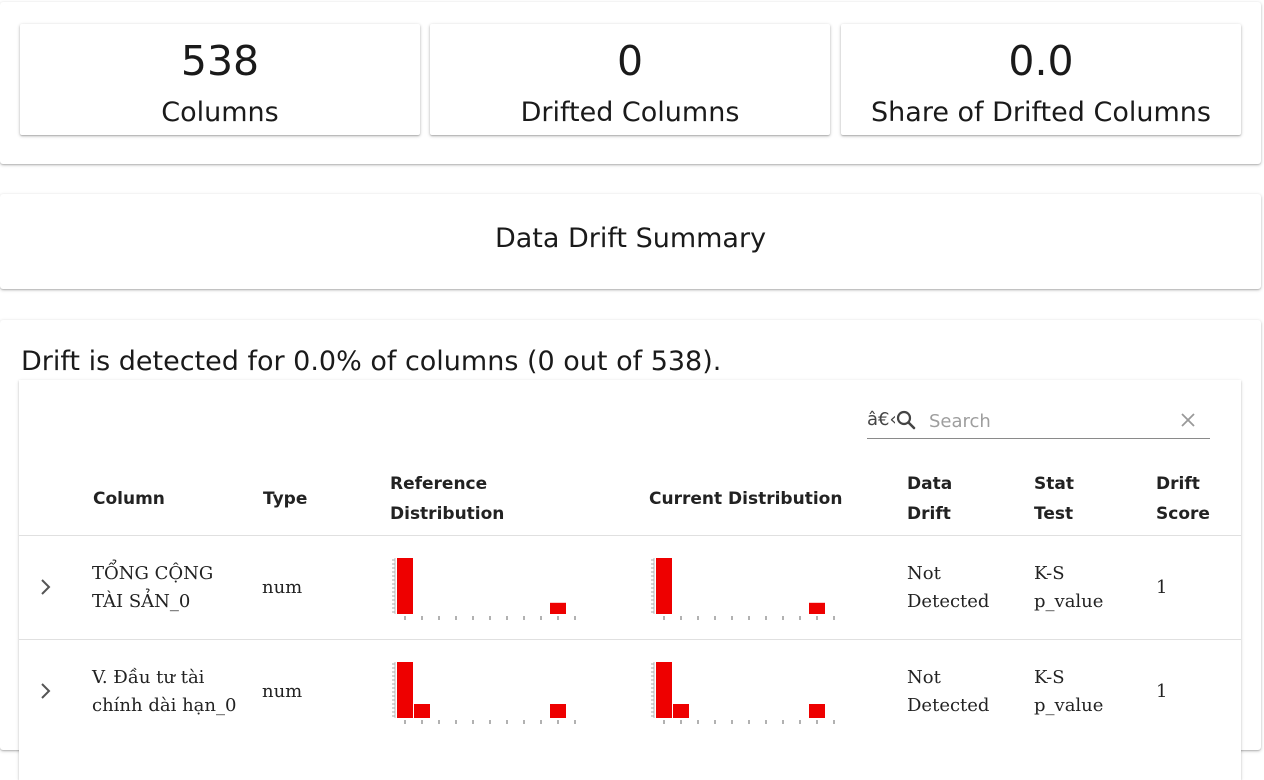 Image resolution: width=1264 pixels, height=780 pixels. I want to click on cell-column: TỔNG CỘNG TÀI SẢN_0, so click(153, 587).